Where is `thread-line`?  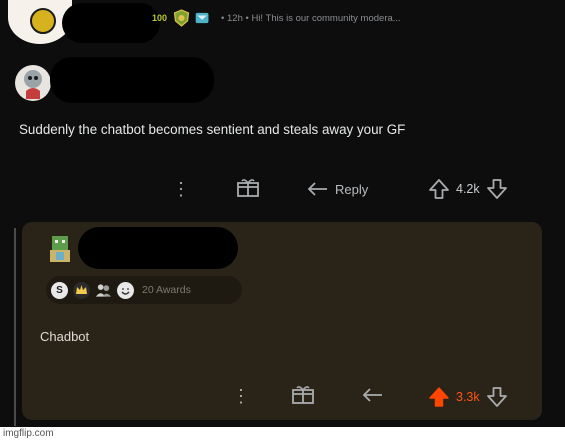 thread-line is located at coordinates (15, 327).